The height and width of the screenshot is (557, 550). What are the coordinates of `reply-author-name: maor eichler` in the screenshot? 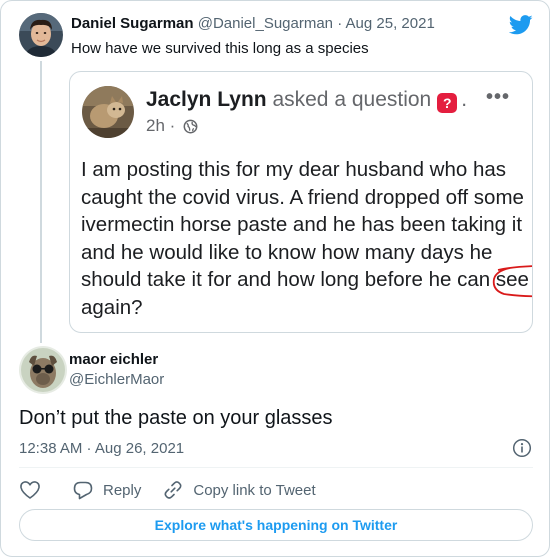 It's located at (113, 359).